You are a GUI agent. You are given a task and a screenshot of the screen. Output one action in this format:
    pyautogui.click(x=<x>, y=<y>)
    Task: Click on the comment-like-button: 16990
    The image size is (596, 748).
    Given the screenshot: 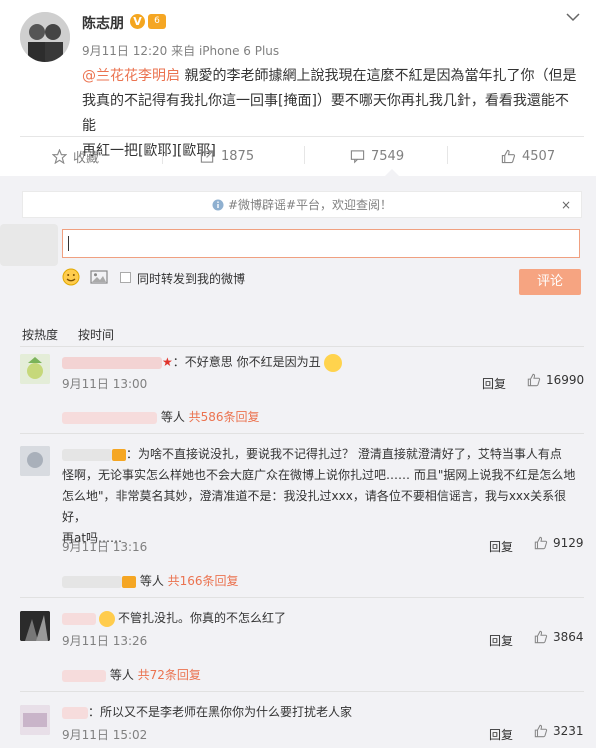 What is the action you would take?
    pyautogui.click(x=555, y=380)
    